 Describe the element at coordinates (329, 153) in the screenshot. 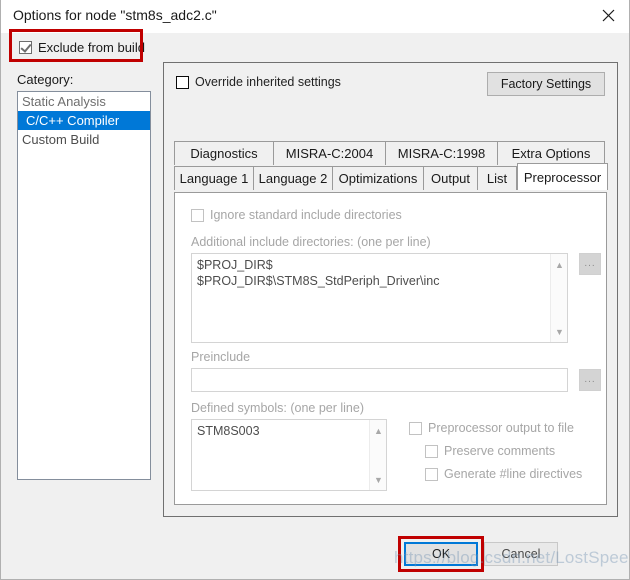

I see `tab-misra-c-2004: MISRA-C:2004` at that location.